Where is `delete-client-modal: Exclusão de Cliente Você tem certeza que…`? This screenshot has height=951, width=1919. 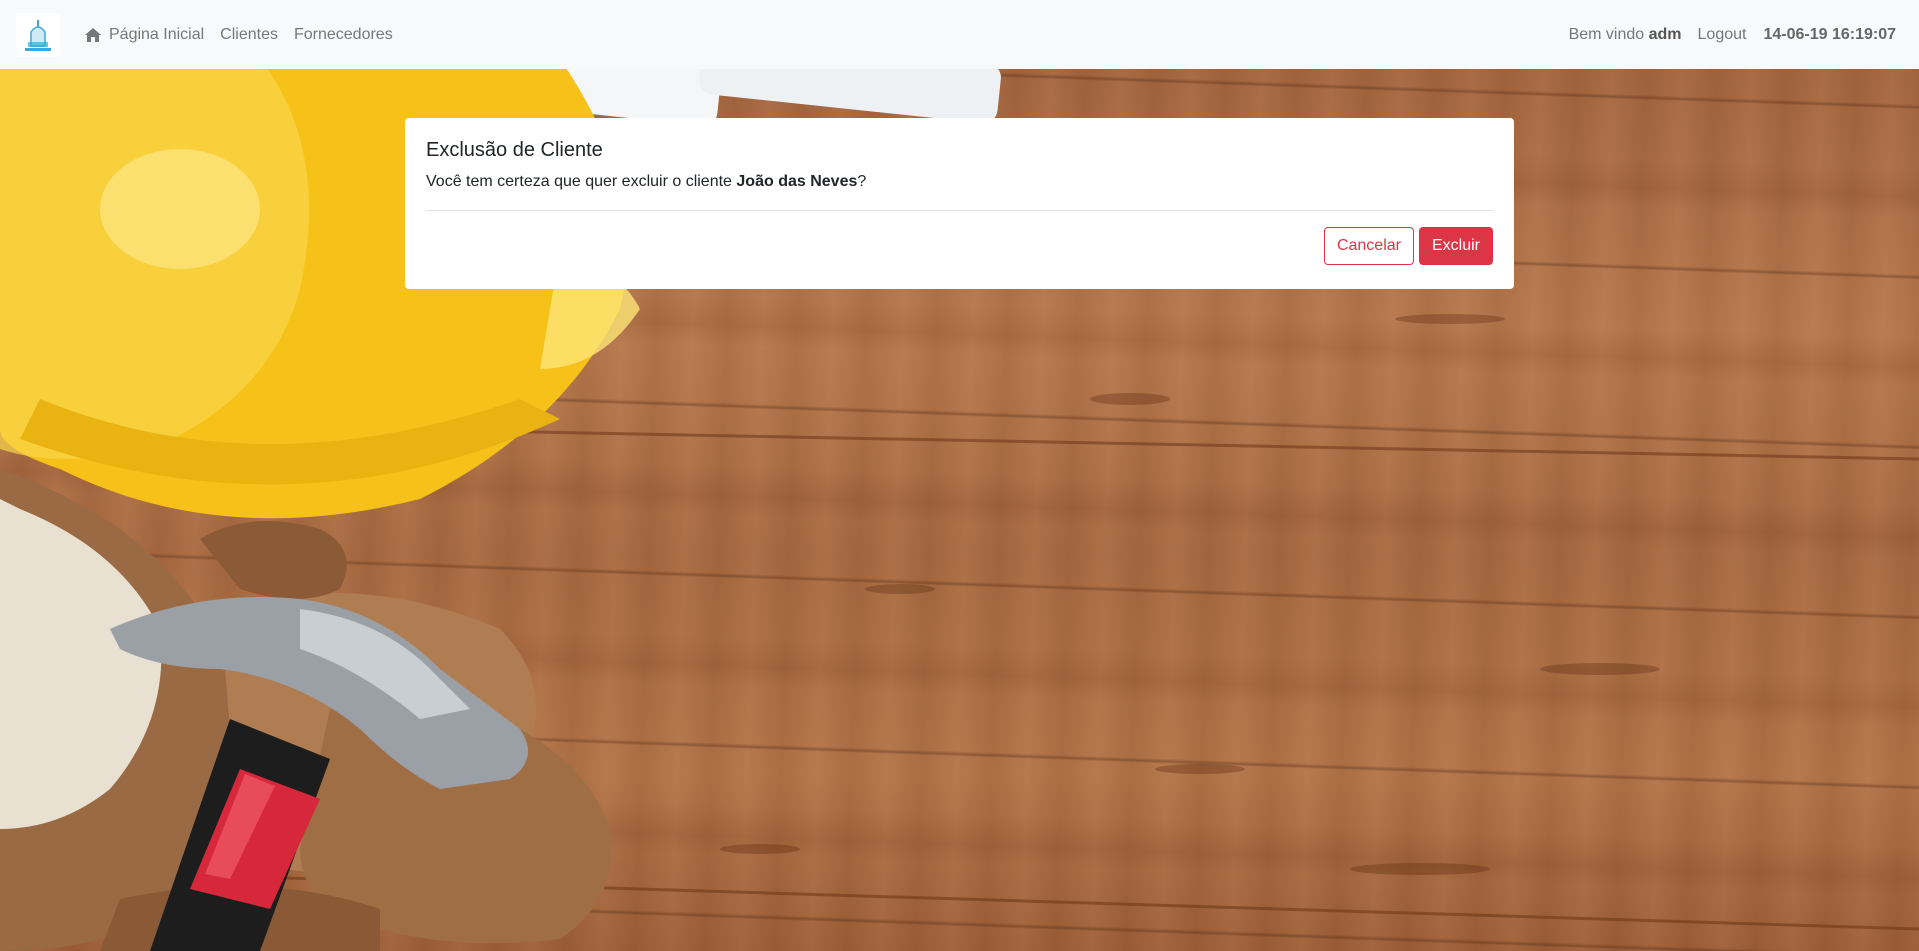 delete-client-modal: Exclusão de Cliente Você tem certeza que… is located at coordinates (959, 203).